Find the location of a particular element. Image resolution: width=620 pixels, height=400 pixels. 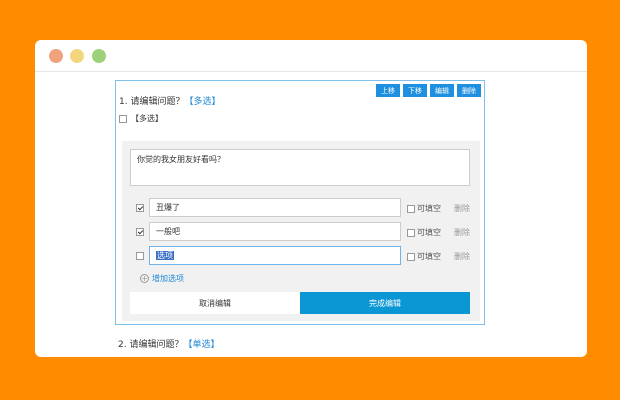

option-3-fillable: 可填空 is located at coordinates (424, 256).